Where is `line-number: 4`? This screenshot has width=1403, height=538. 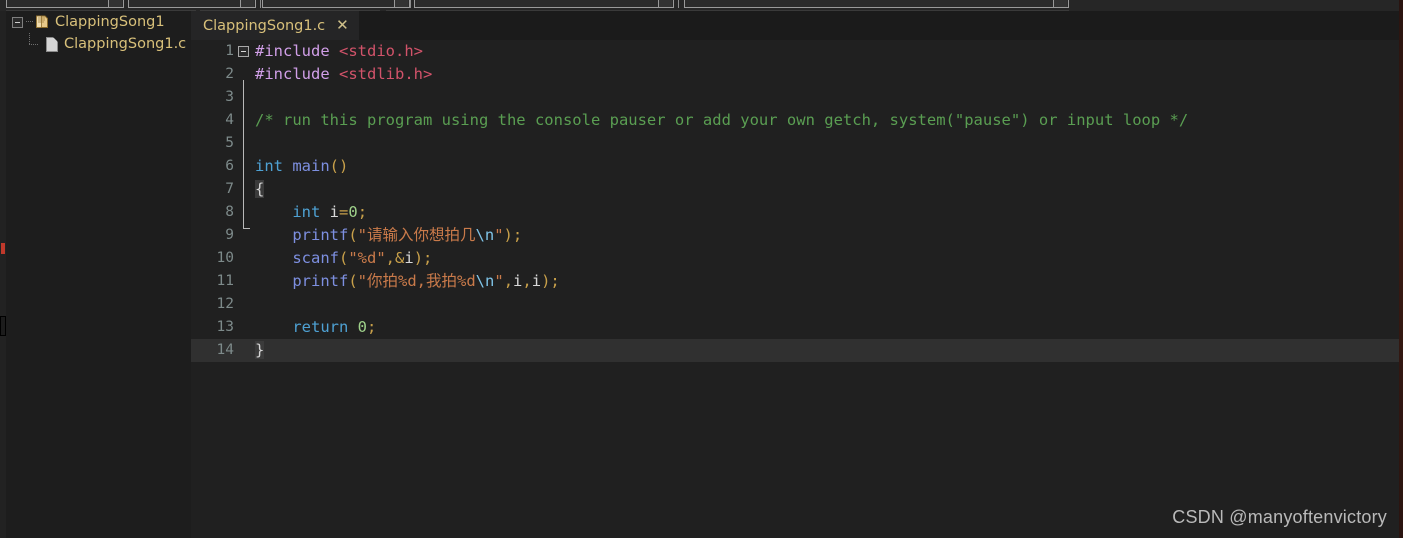
line-number: 4 is located at coordinates (229, 120).